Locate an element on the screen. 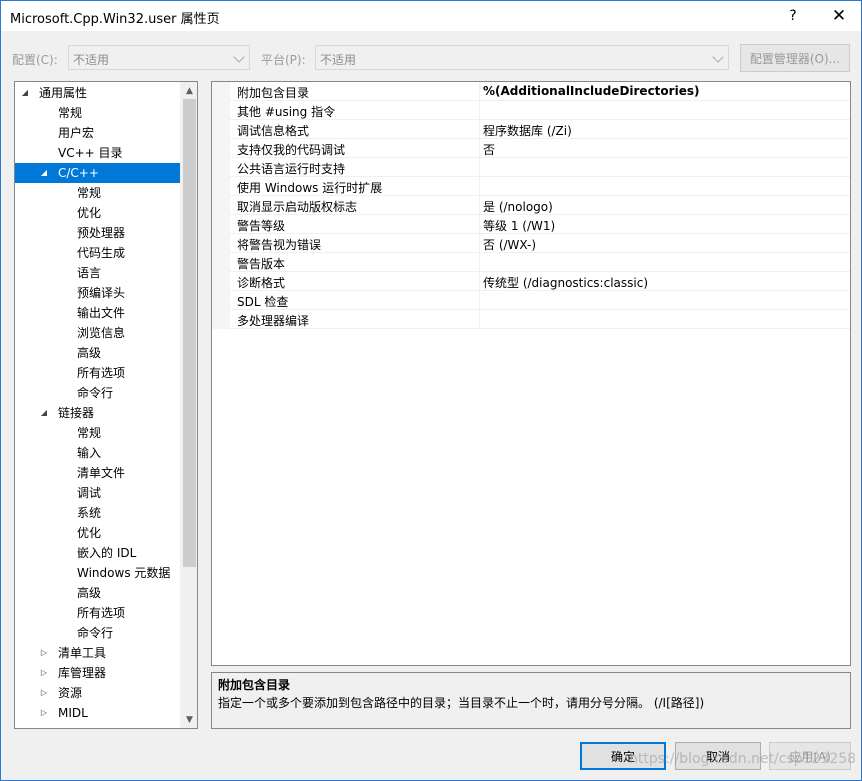  chevron-down-icon is located at coordinates (718, 57).